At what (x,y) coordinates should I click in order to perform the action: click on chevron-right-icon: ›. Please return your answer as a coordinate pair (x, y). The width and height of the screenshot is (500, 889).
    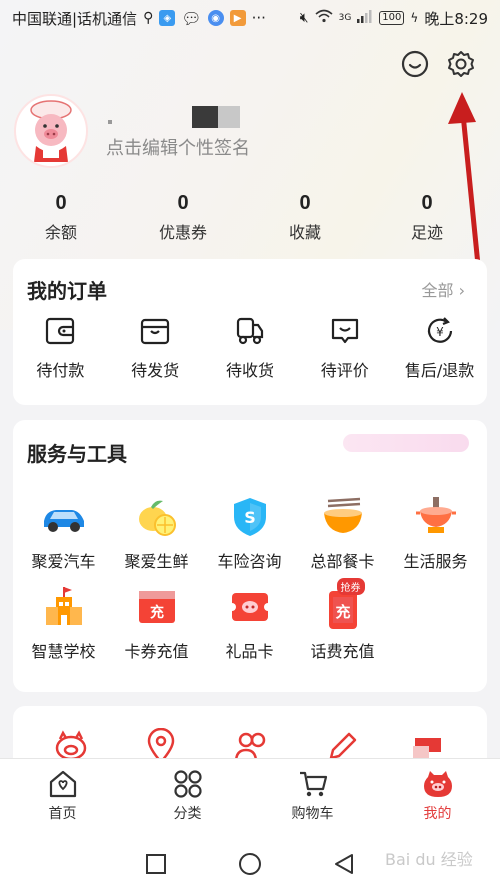
    Looking at the image, I should click on (461, 290).